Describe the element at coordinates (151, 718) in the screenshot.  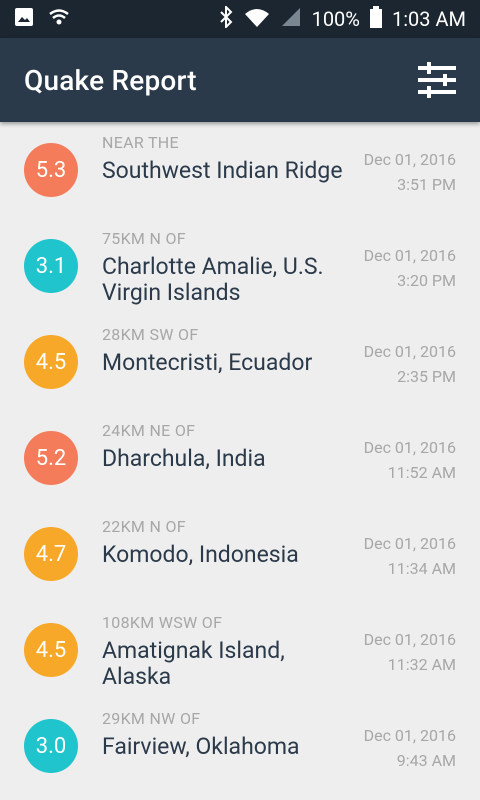
I see `location-offset: 29KM NW OF` at that location.